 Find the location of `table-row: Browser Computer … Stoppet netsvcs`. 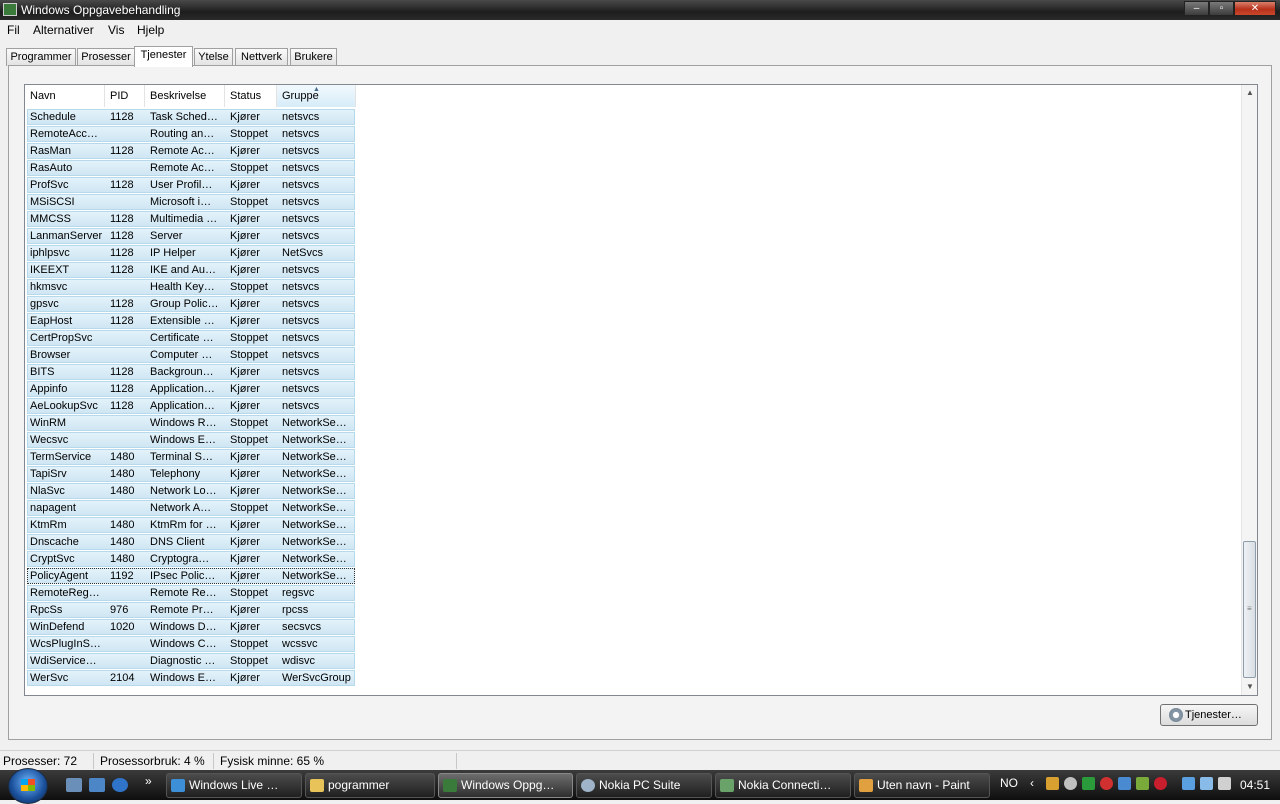

table-row: Browser Computer … Stoppet netsvcs is located at coordinates (191, 355).